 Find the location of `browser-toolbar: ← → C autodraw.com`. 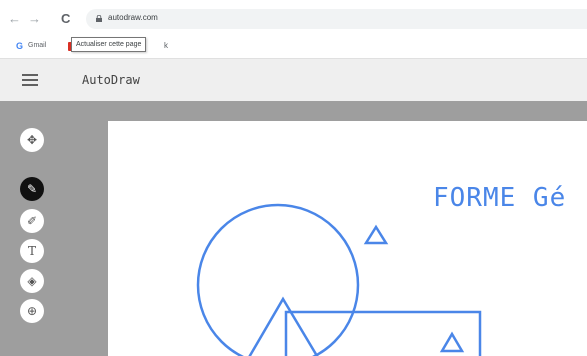

browser-toolbar: ← → C autodraw.com is located at coordinates (293, 18).